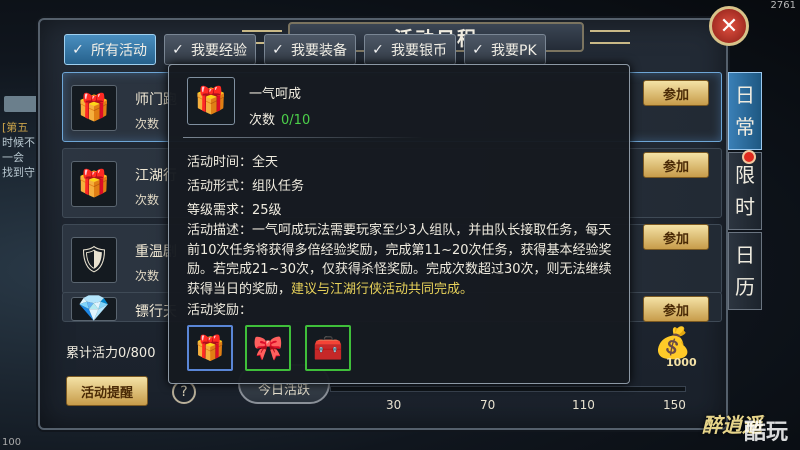  I want to click on tooltip-activity-name: 一气呵成, so click(275, 94).